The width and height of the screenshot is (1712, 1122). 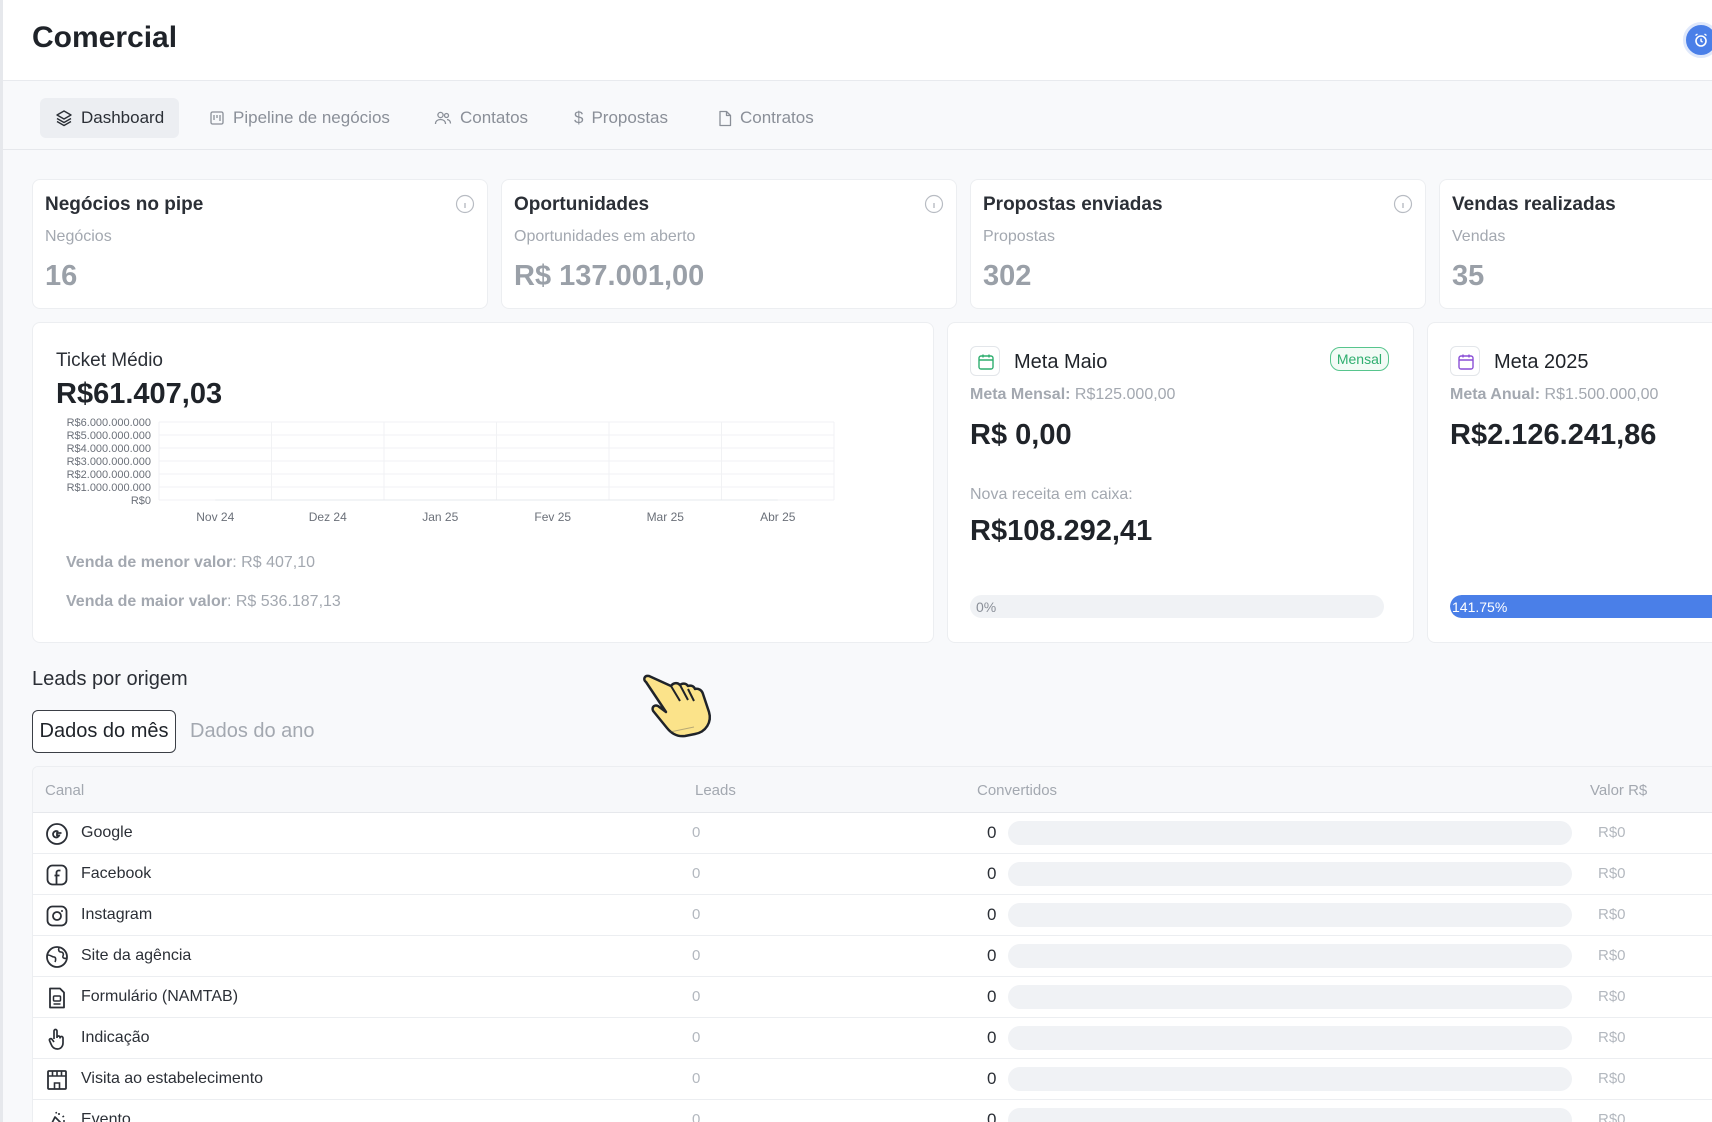 What do you see at coordinates (57, 916) in the screenshot?
I see `instagram-icon` at bounding box center [57, 916].